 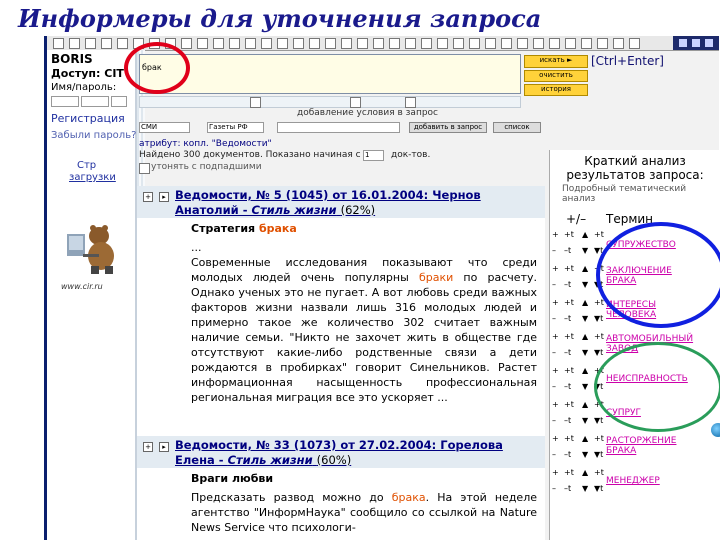 I want to click on filter-select, so click(x=338, y=127).